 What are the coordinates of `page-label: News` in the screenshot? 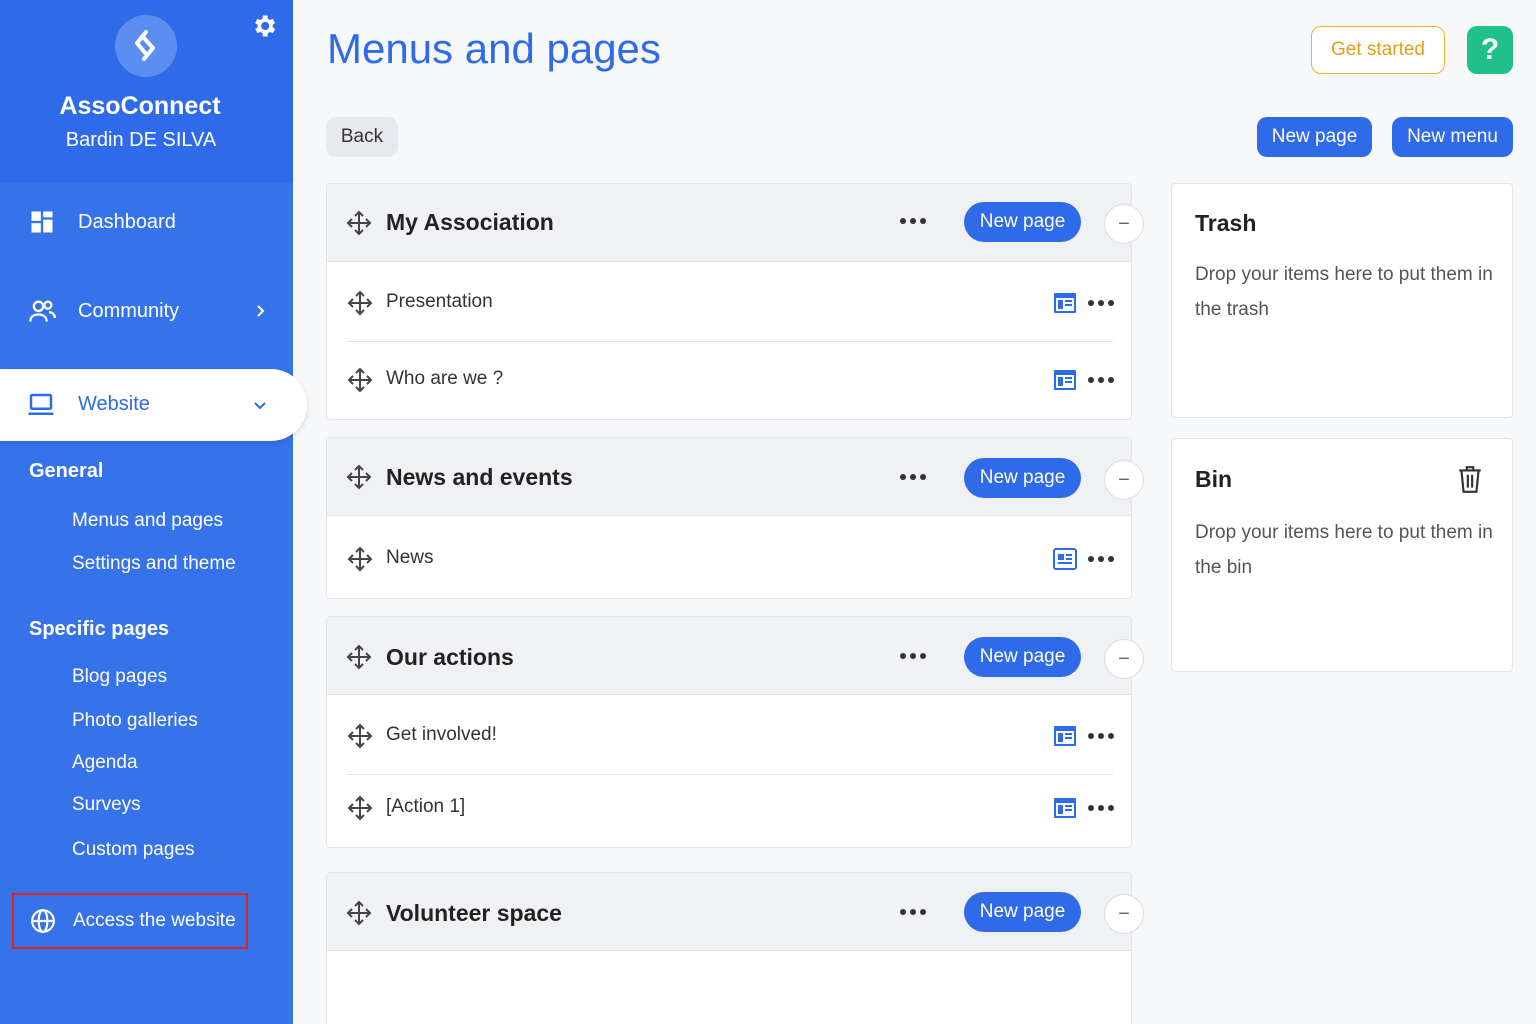 It's located at (410, 557).